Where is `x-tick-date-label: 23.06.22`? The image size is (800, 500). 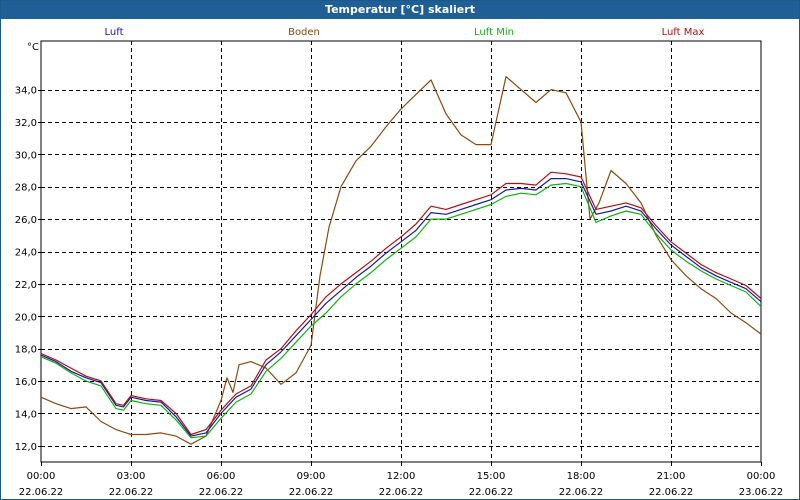
x-tick-date-label: 23.06.22 is located at coordinates (761, 492).